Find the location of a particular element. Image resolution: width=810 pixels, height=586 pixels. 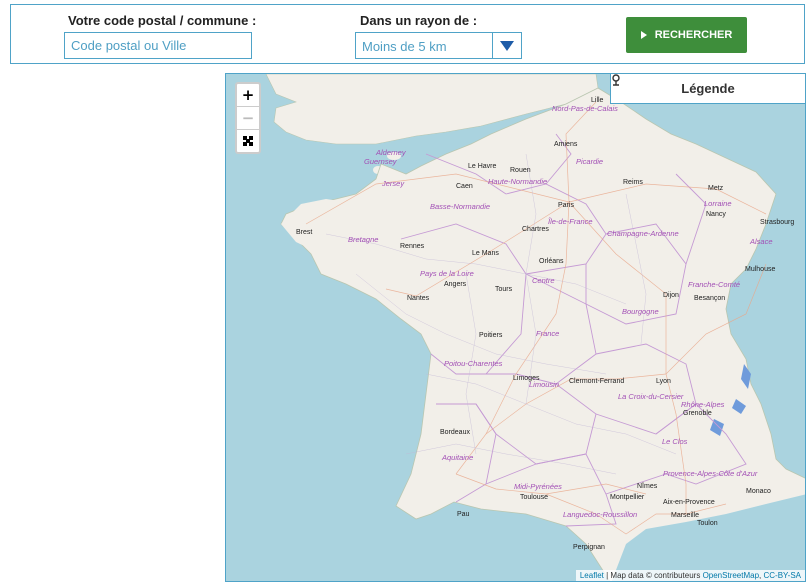

city-label: Pau is located at coordinates (463, 514).